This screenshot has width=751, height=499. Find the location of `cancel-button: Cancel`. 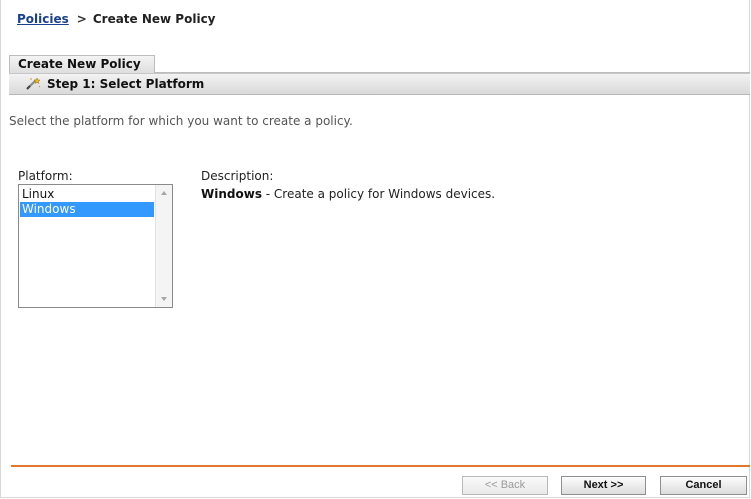

cancel-button: Cancel is located at coordinates (703, 485).